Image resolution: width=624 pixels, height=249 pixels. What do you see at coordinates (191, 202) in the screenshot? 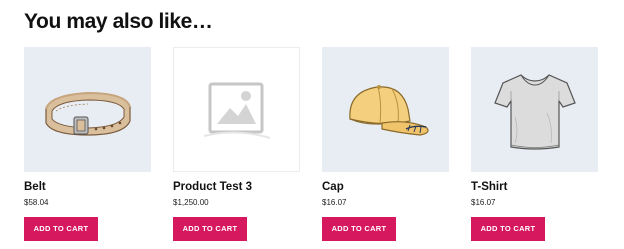
I see `product-price: $1,250.00` at bounding box center [191, 202].